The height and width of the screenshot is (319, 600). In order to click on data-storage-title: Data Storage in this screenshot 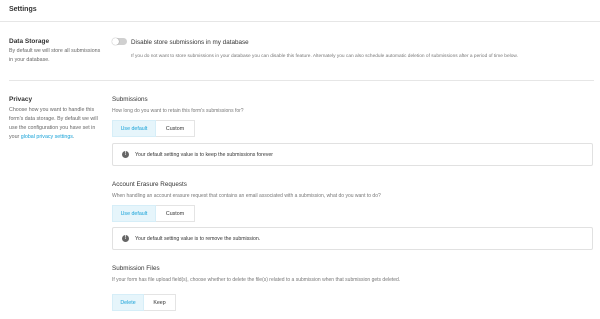, I will do `click(29, 41)`.